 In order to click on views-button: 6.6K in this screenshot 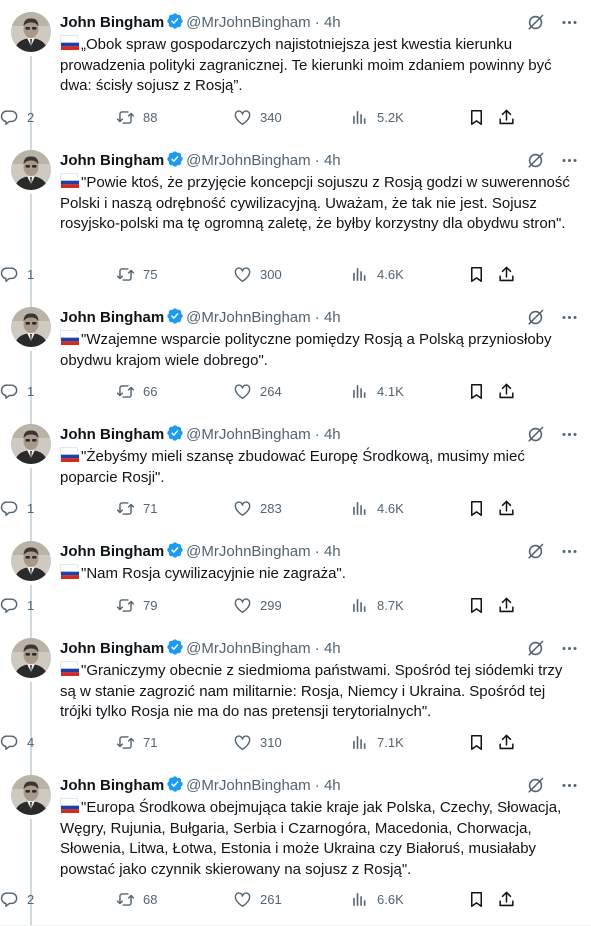, I will do `click(377, 899)`.